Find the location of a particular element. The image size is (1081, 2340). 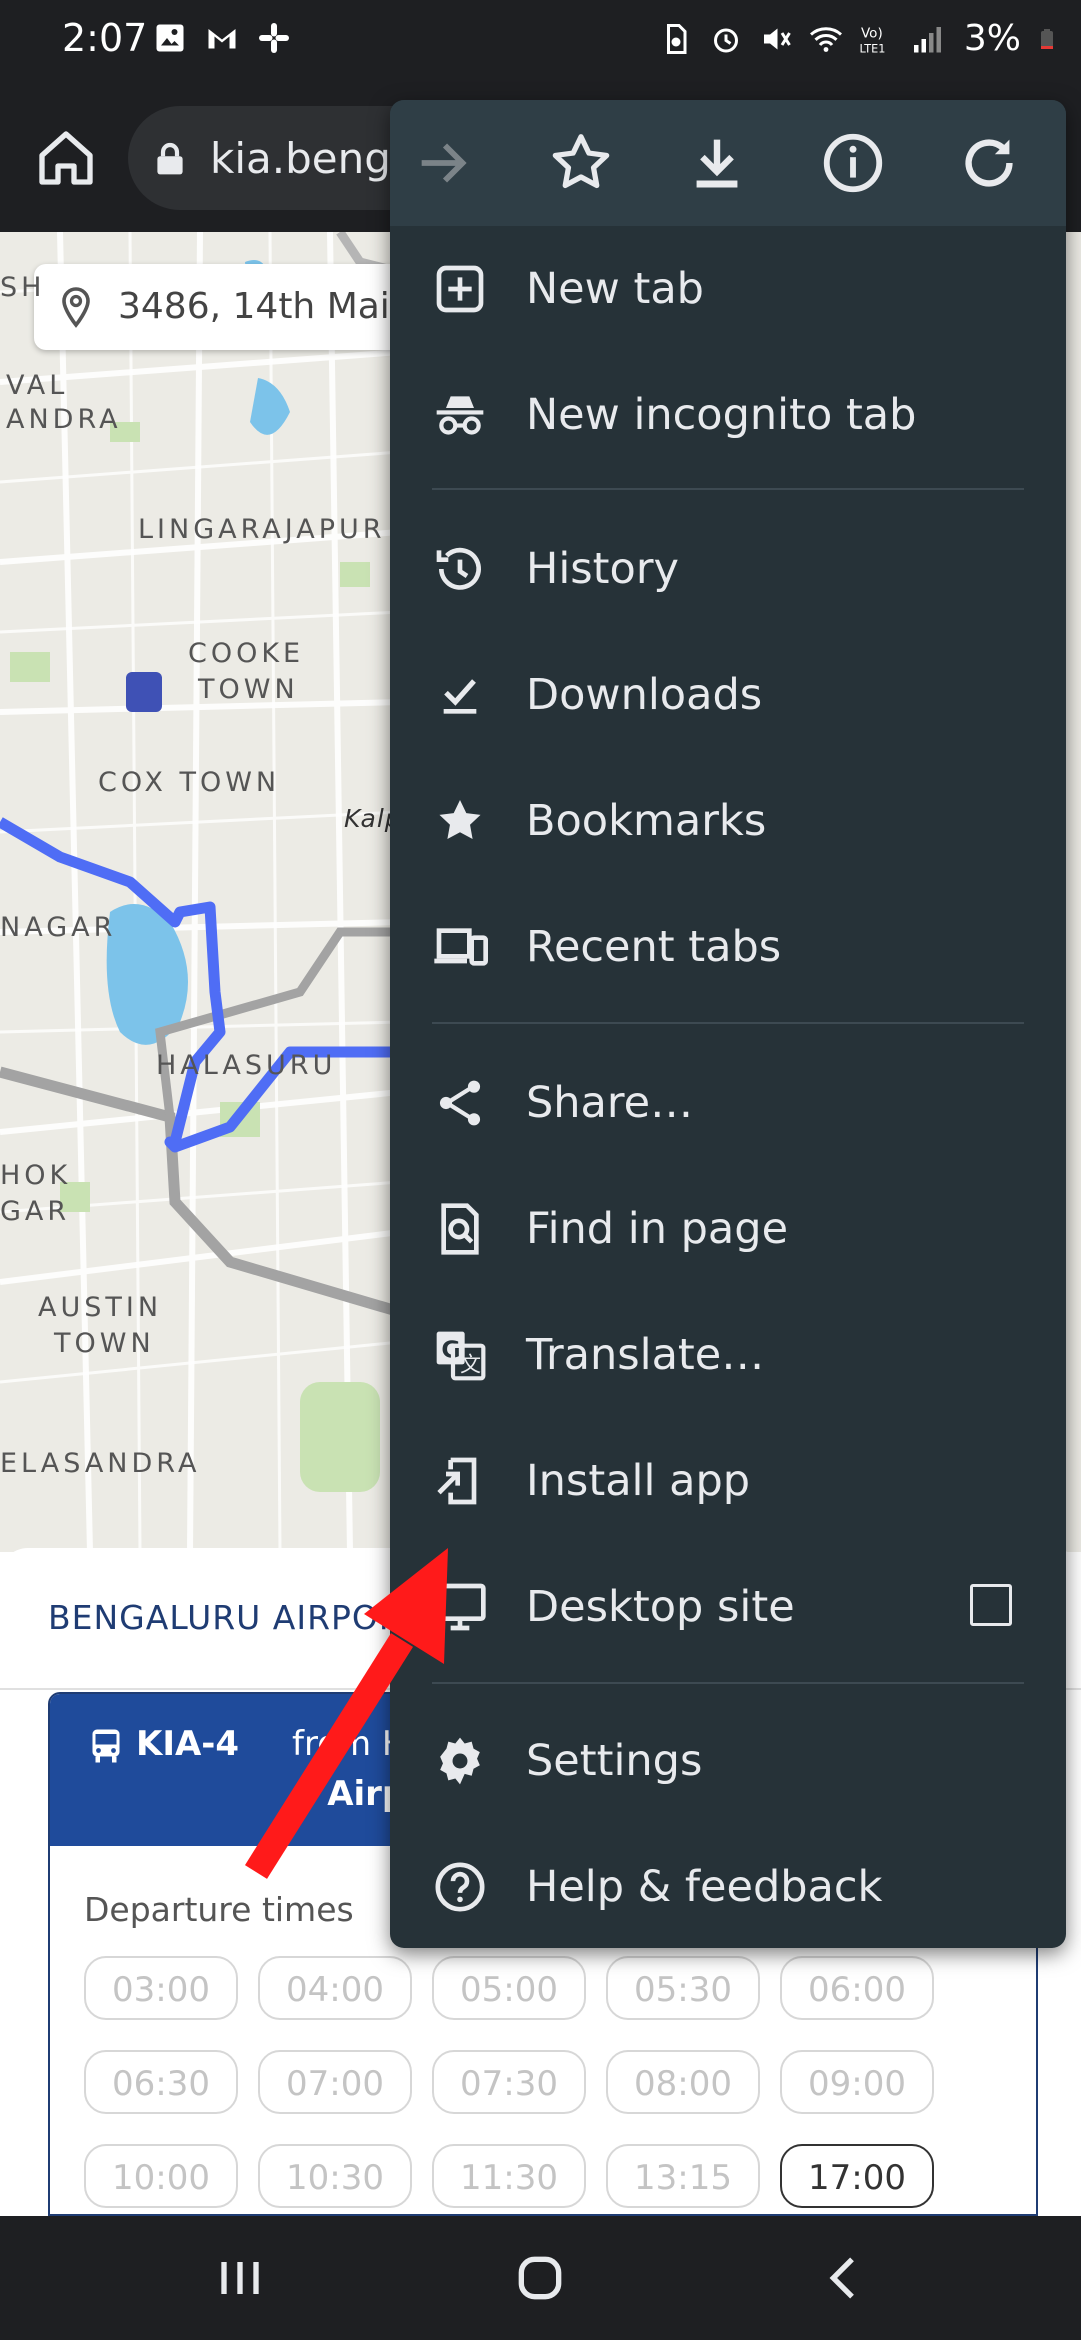

departure-time-chip: 10:30 is located at coordinates (335, 2176).